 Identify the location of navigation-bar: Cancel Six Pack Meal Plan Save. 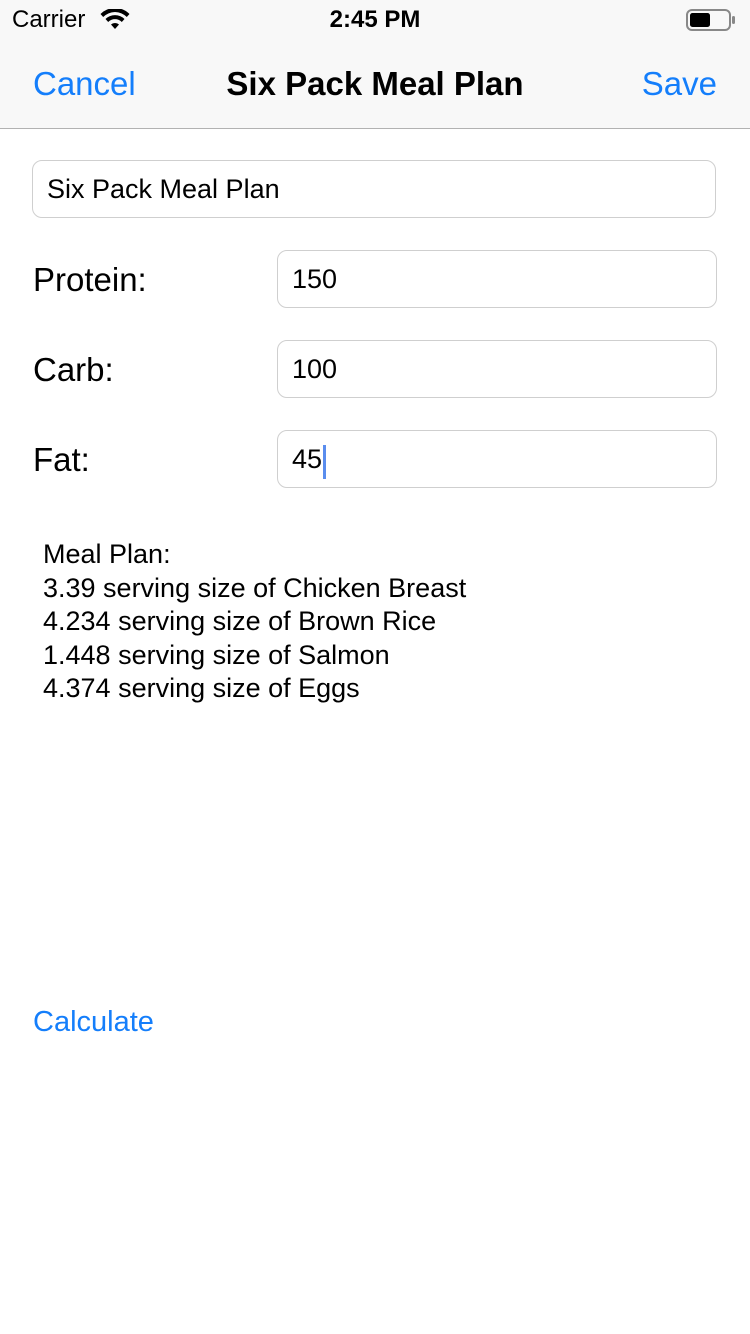
(375, 84).